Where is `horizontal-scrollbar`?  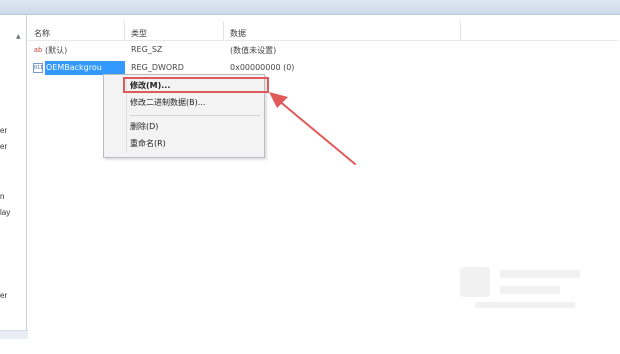
horizontal-scrollbar is located at coordinates (14, 334).